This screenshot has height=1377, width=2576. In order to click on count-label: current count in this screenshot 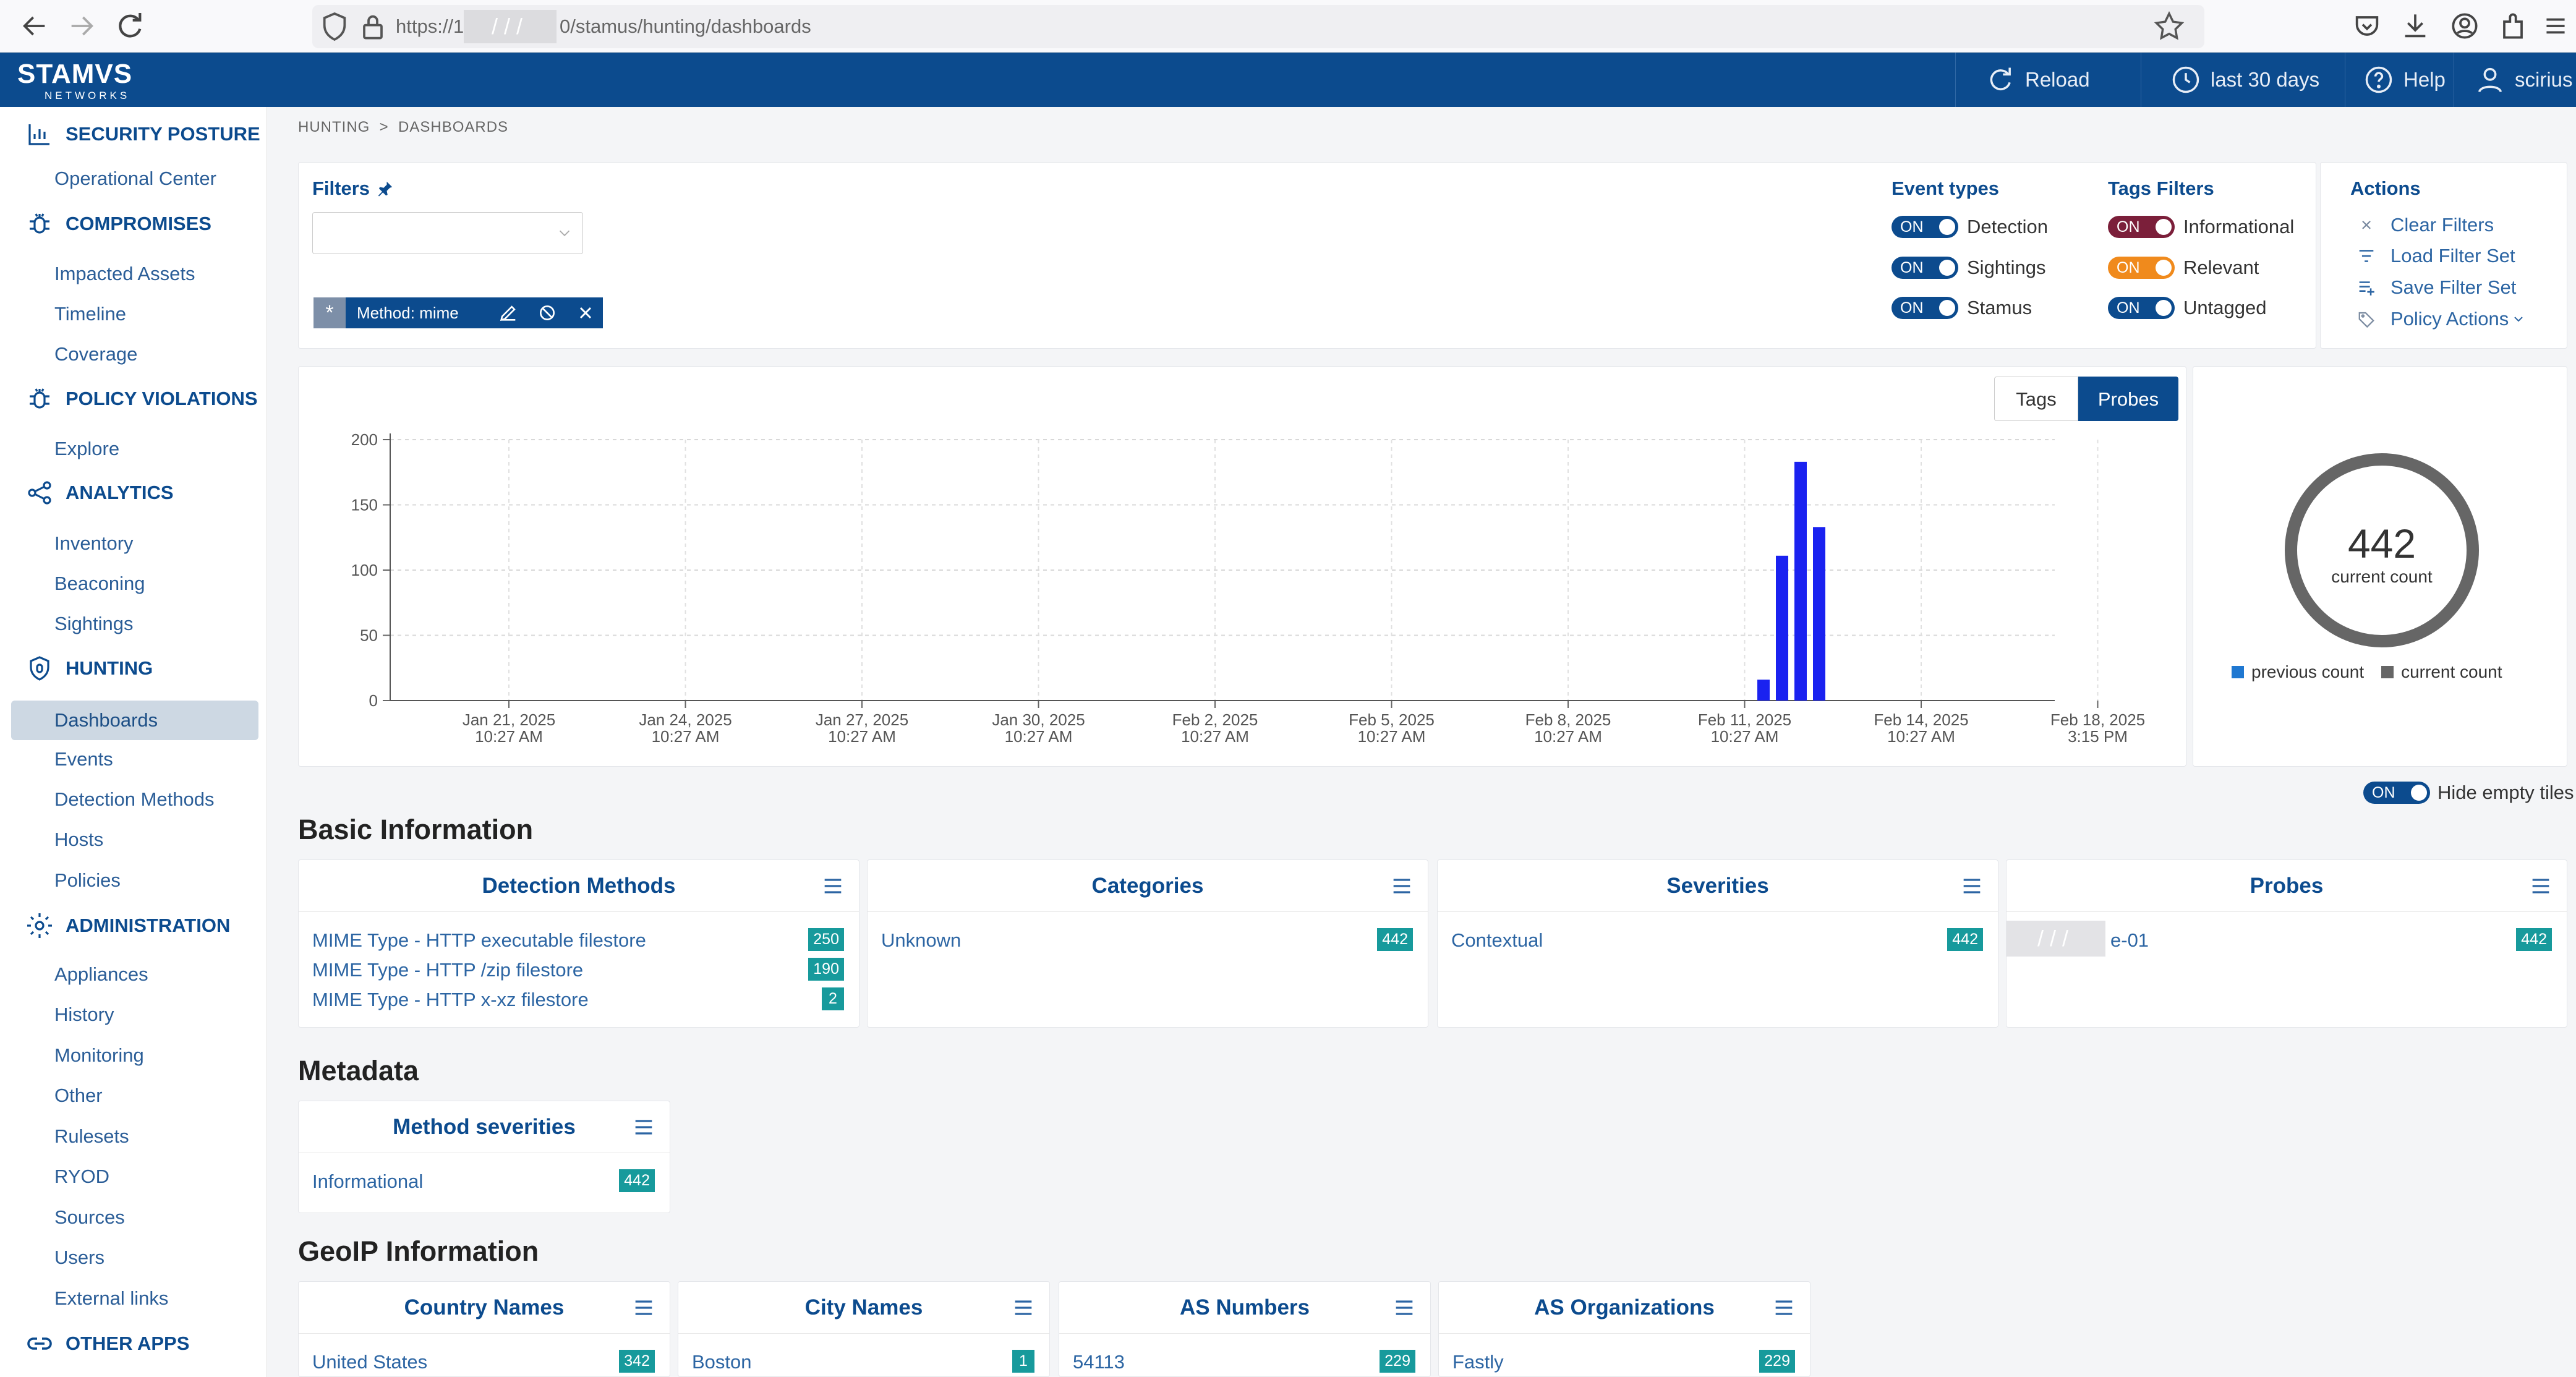, I will do `click(2382, 576)`.